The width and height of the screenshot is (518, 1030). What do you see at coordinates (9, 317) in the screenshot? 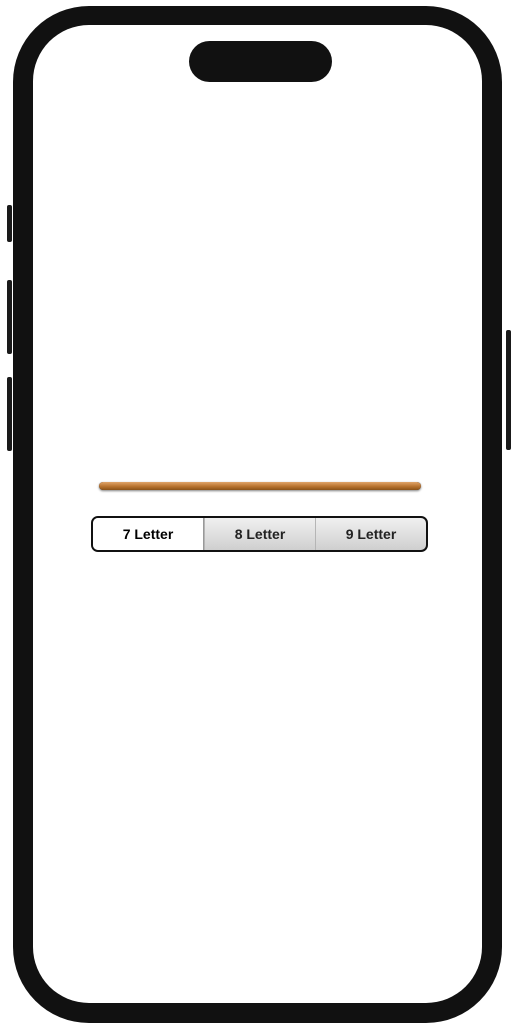
I see `volume-up-button` at bounding box center [9, 317].